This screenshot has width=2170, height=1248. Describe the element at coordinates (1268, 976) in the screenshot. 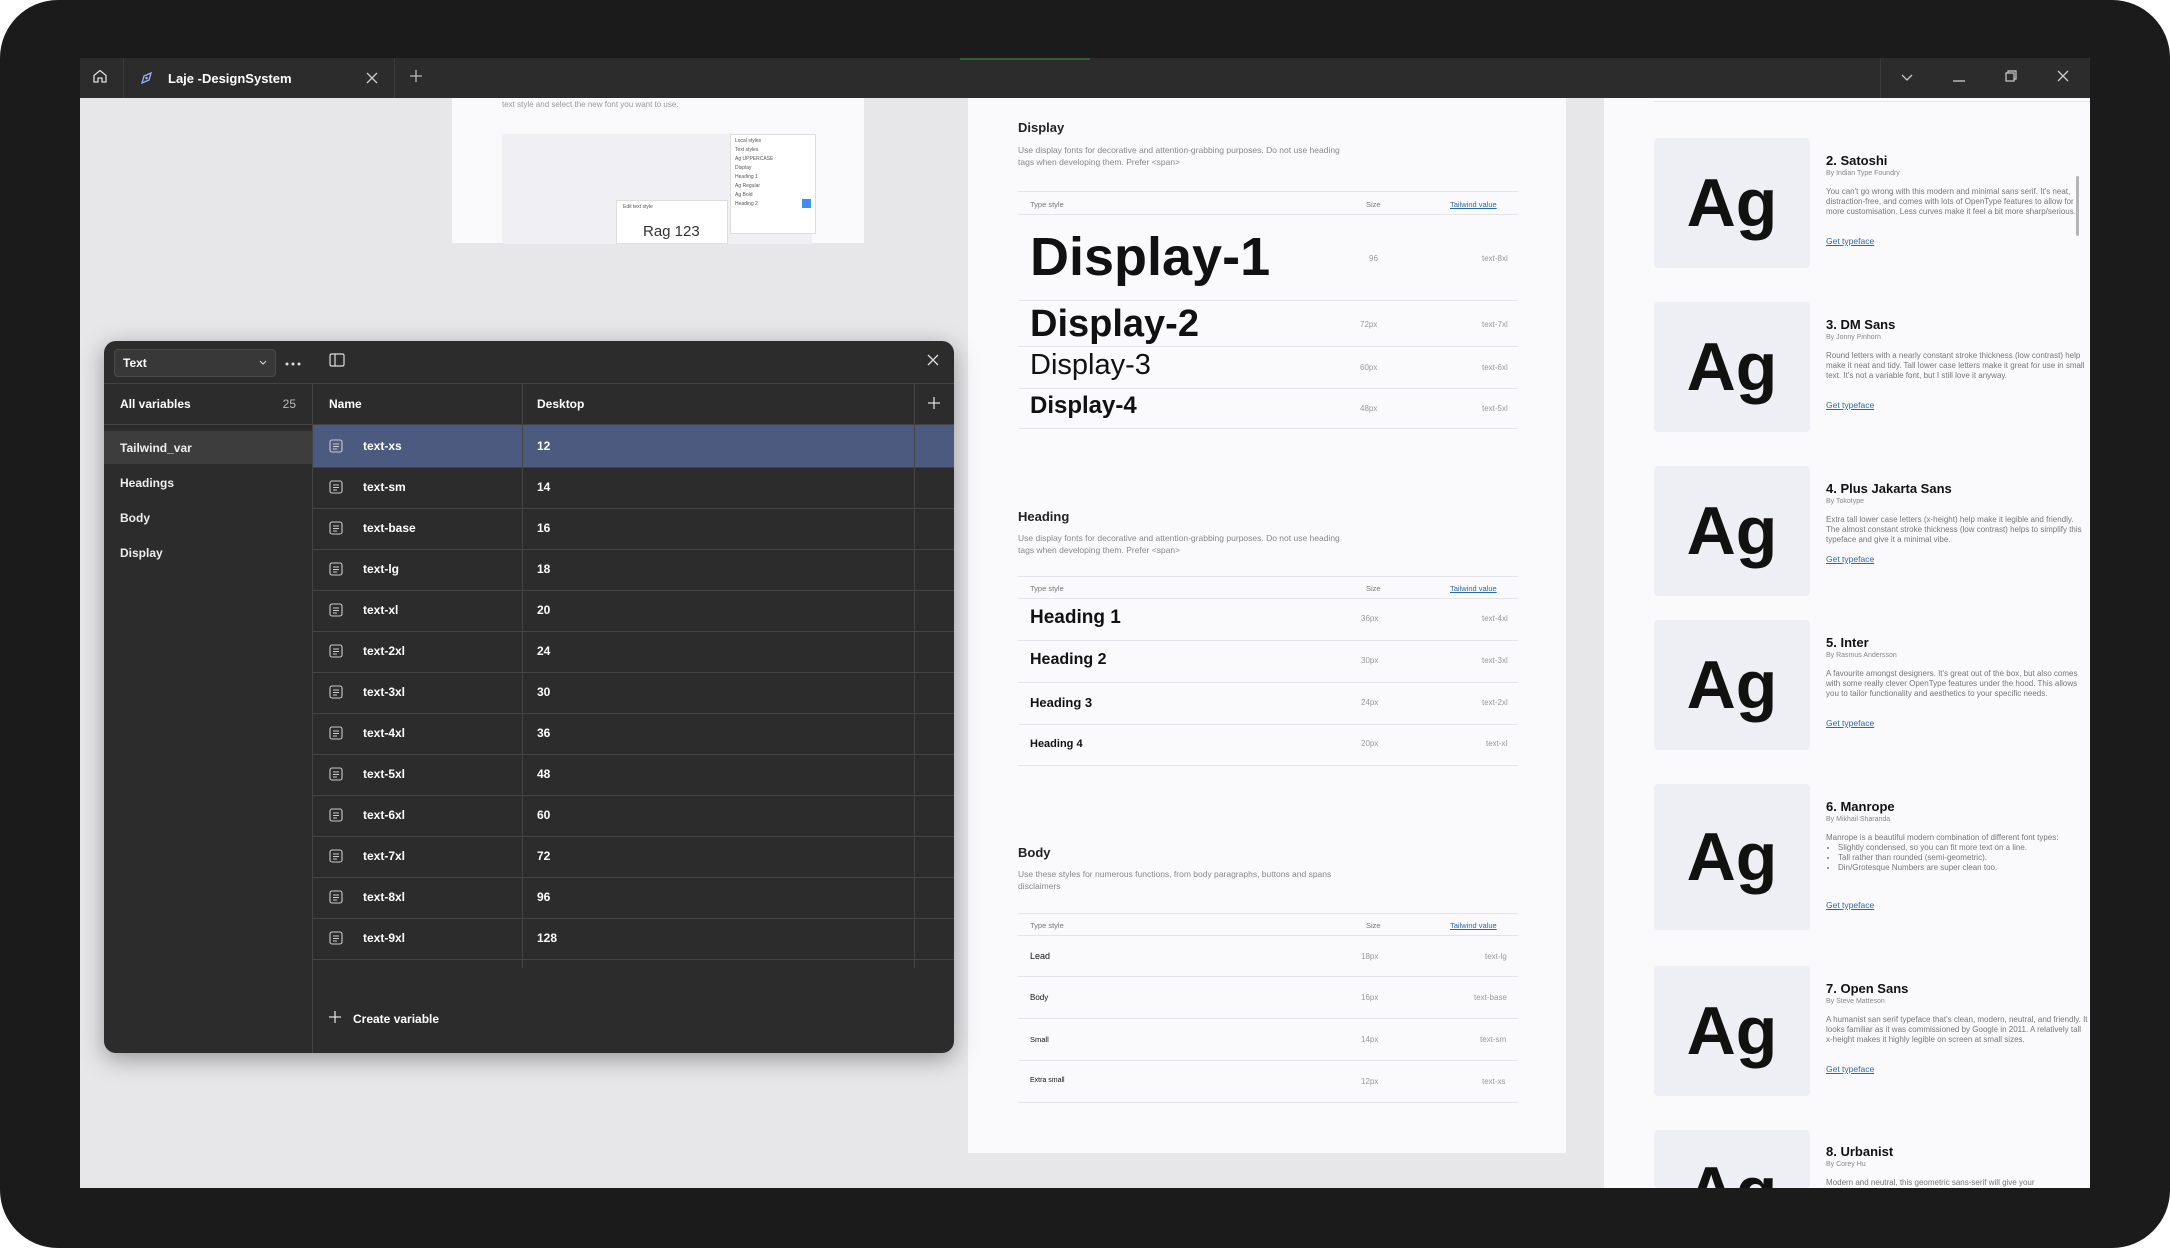

I see `divider` at that location.